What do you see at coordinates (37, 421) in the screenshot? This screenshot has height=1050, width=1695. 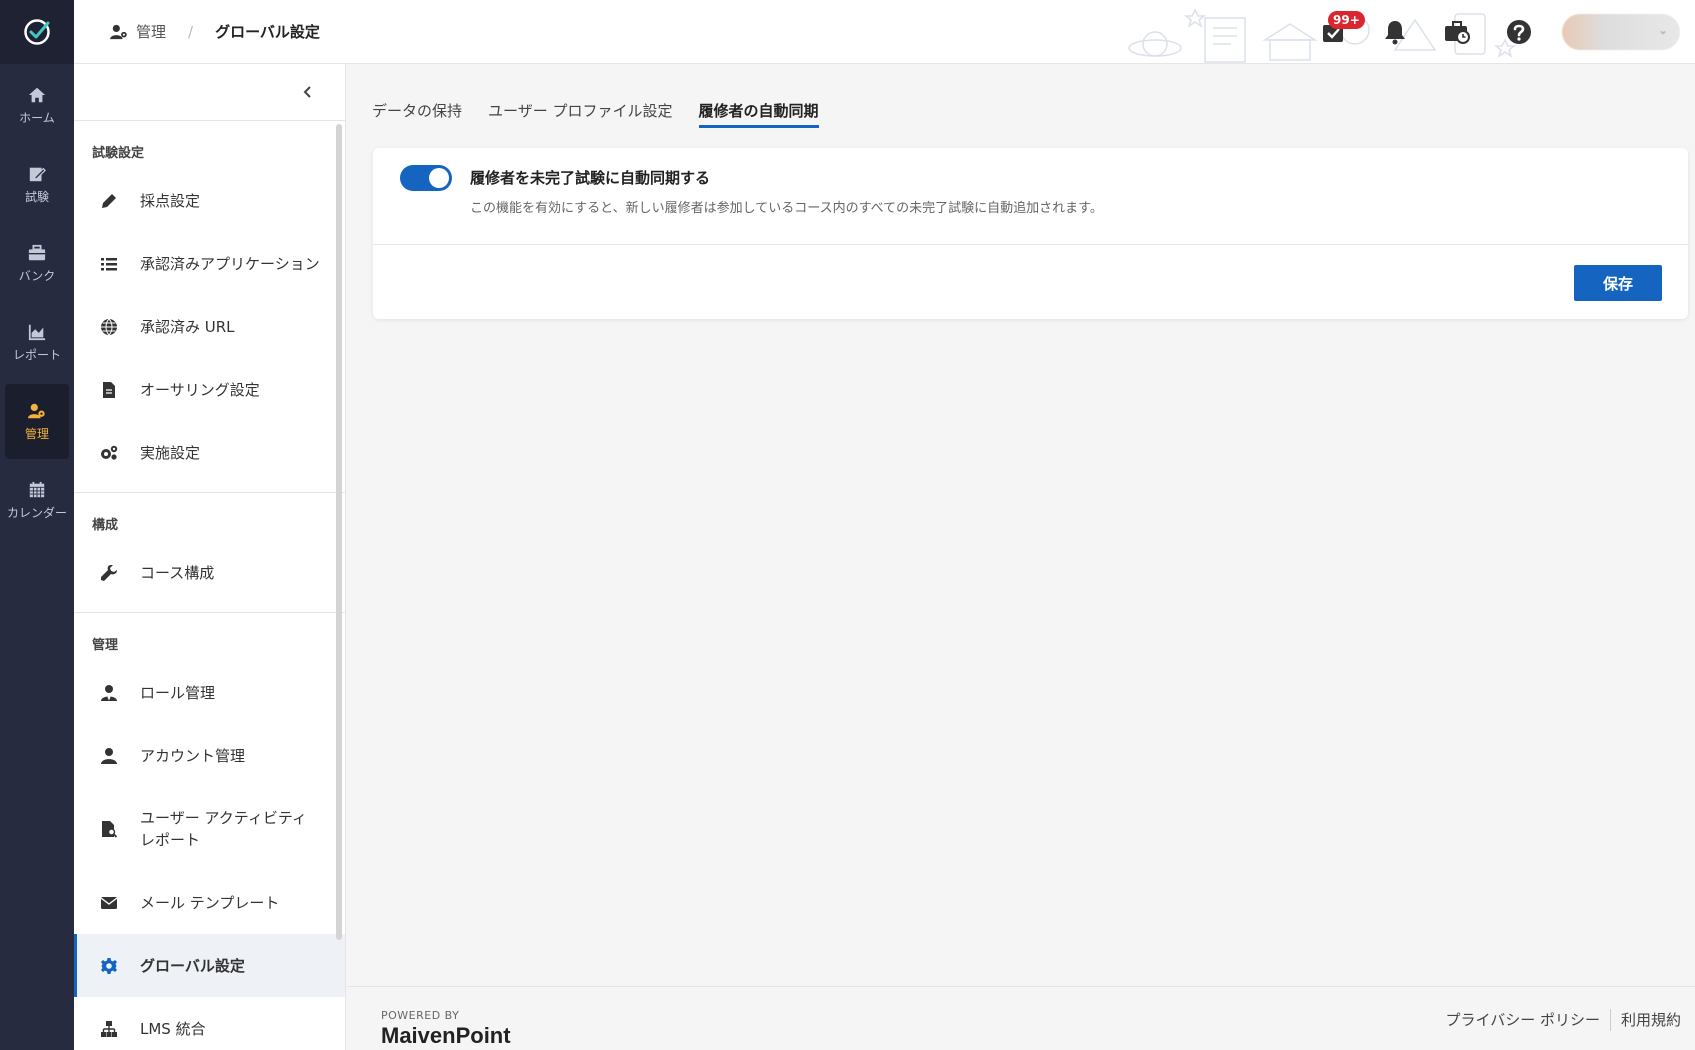 I see `rail-item-admin: 管理` at bounding box center [37, 421].